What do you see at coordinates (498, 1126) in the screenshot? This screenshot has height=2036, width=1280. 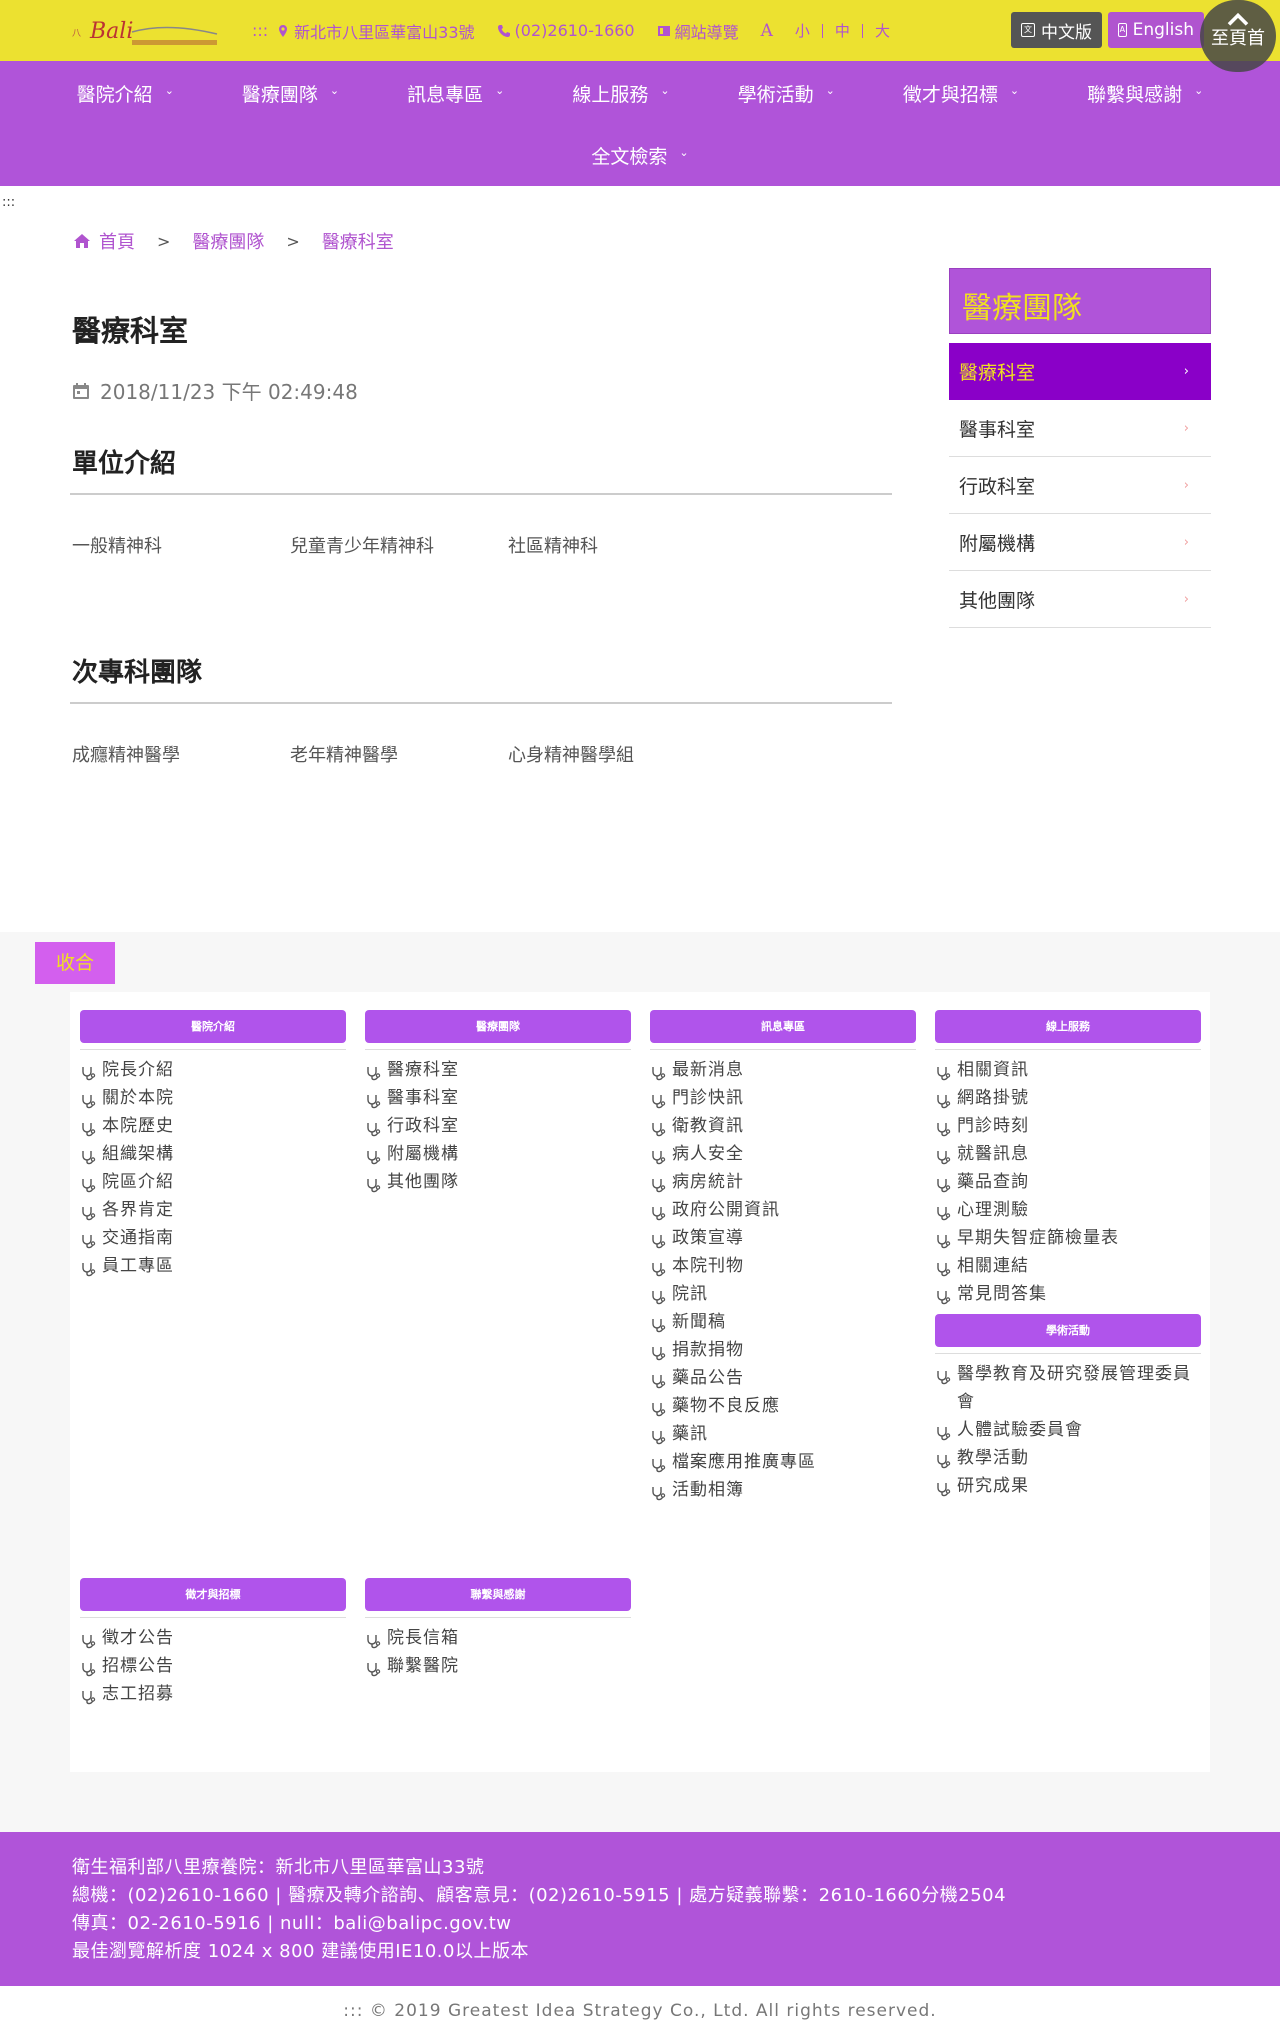 I see `sitemap-link: 行政科室` at bounding box center [498, 1126].